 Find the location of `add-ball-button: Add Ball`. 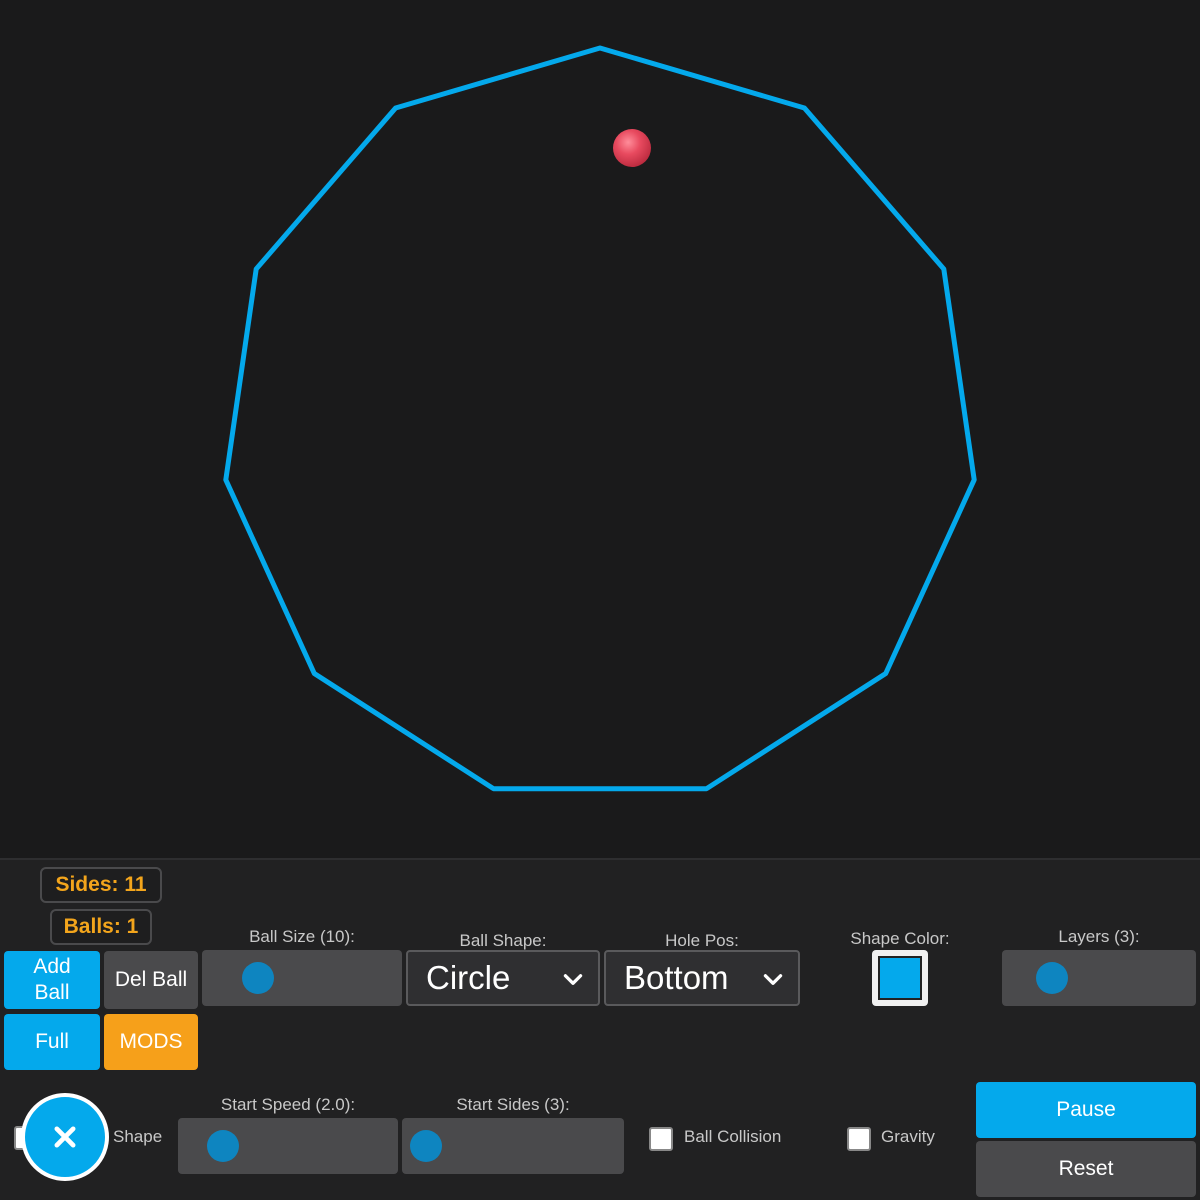

add-ball-button: Add Ball is located at coordinates (52, 980).